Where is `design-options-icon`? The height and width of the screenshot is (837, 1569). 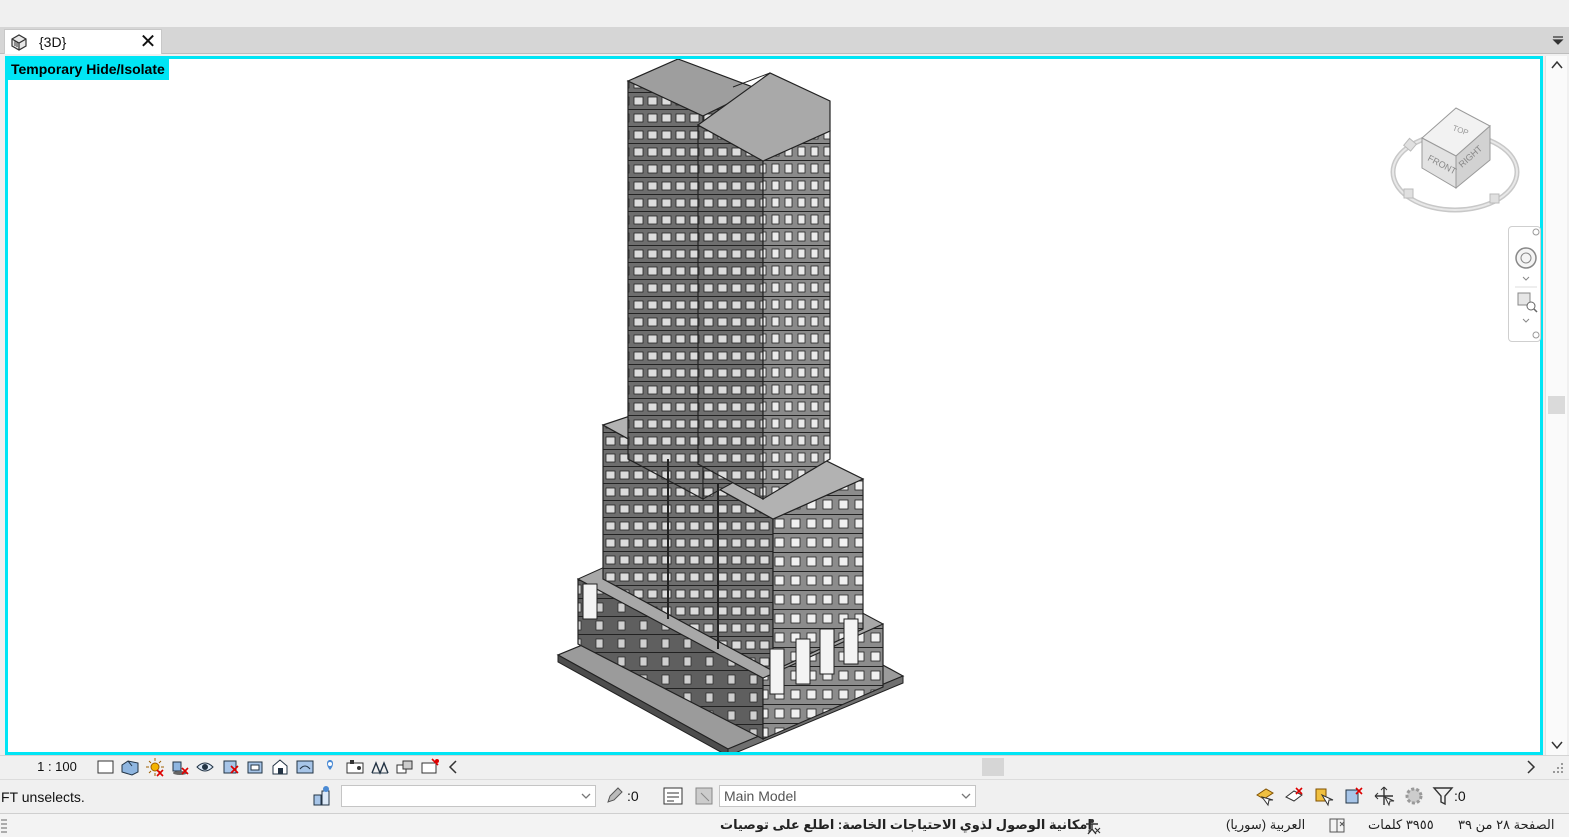 design-options-icon is located at coordinates (673, 796).